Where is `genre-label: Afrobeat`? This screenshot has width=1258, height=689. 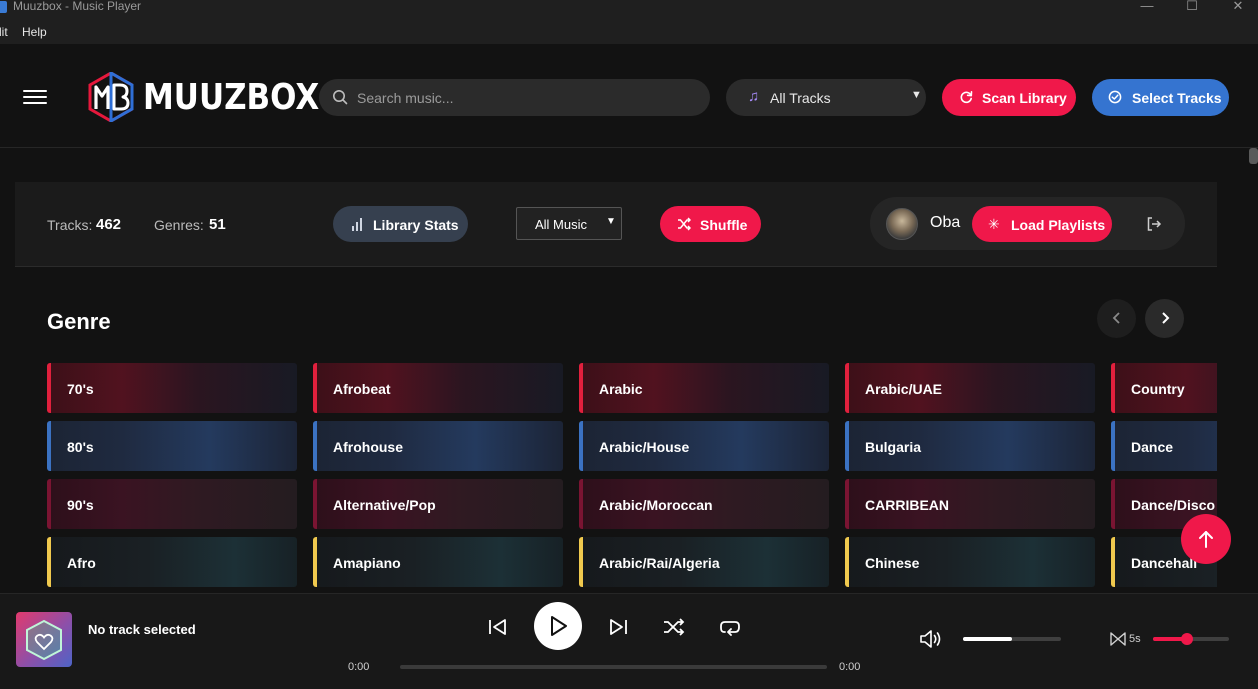
genre-label: Afrobeat is located at coordinates (362, 389).